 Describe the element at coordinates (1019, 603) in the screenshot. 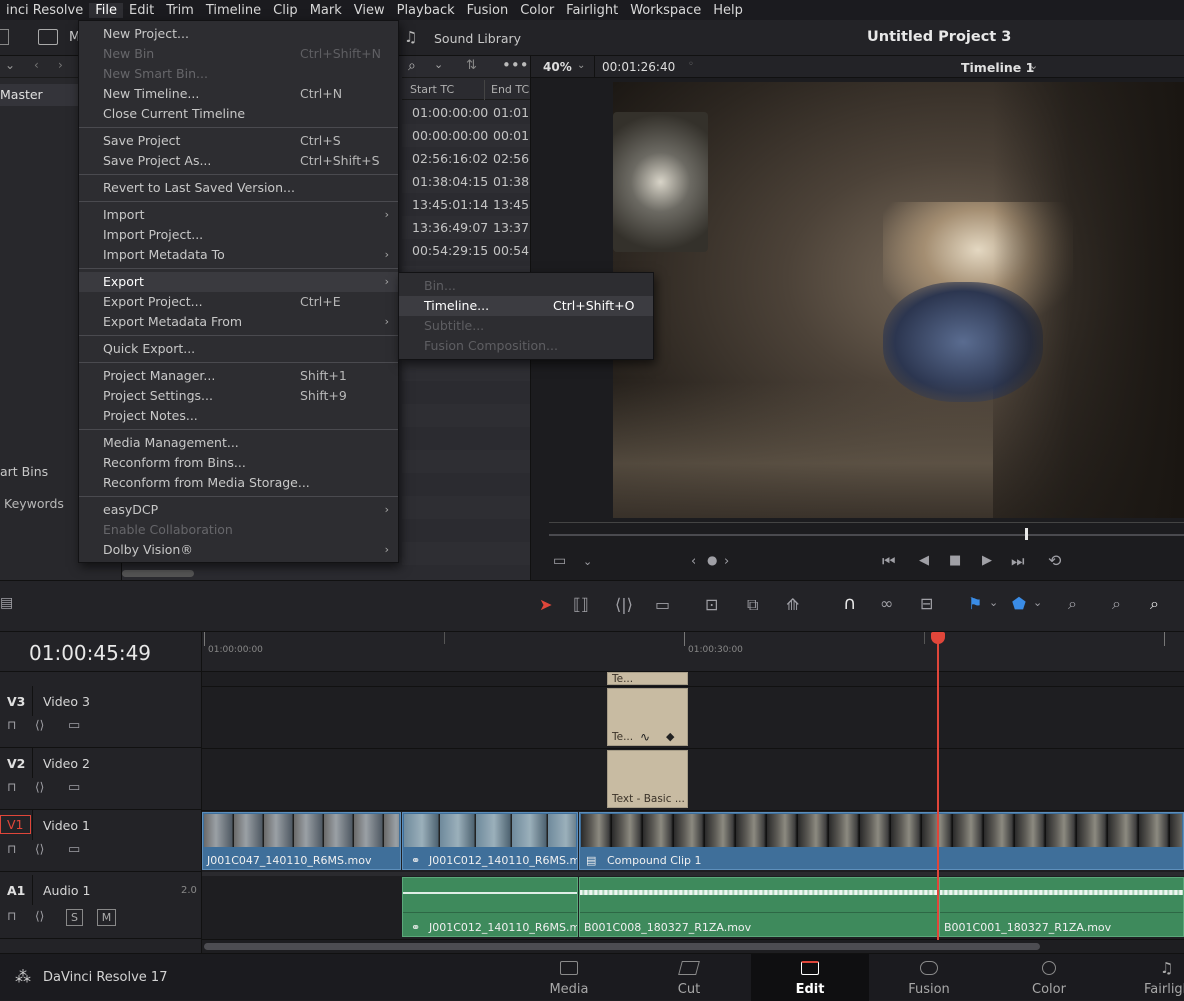

I see `marker-icon: ⬟` at that location.